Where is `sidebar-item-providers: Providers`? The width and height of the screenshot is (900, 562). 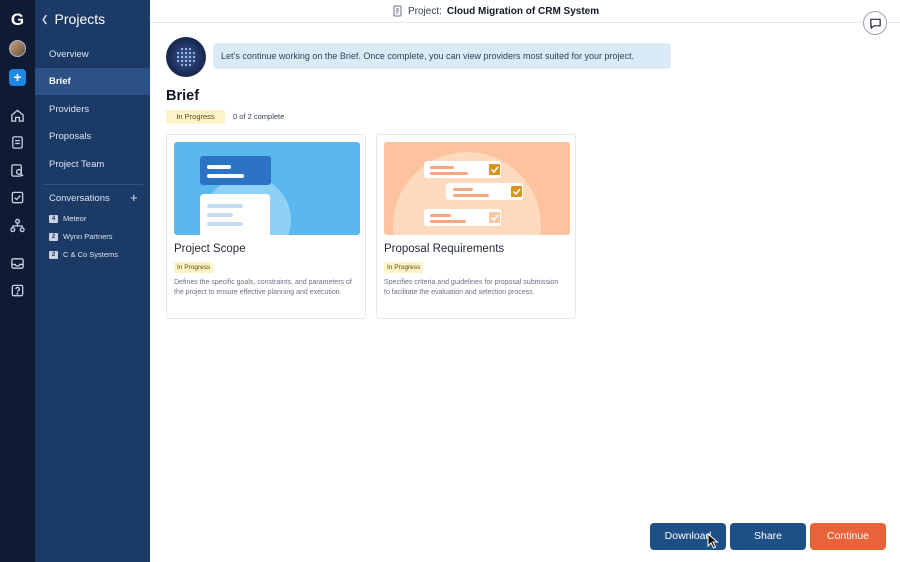
sidebar-item-providers: Providers is located at coordinates (92, 109).